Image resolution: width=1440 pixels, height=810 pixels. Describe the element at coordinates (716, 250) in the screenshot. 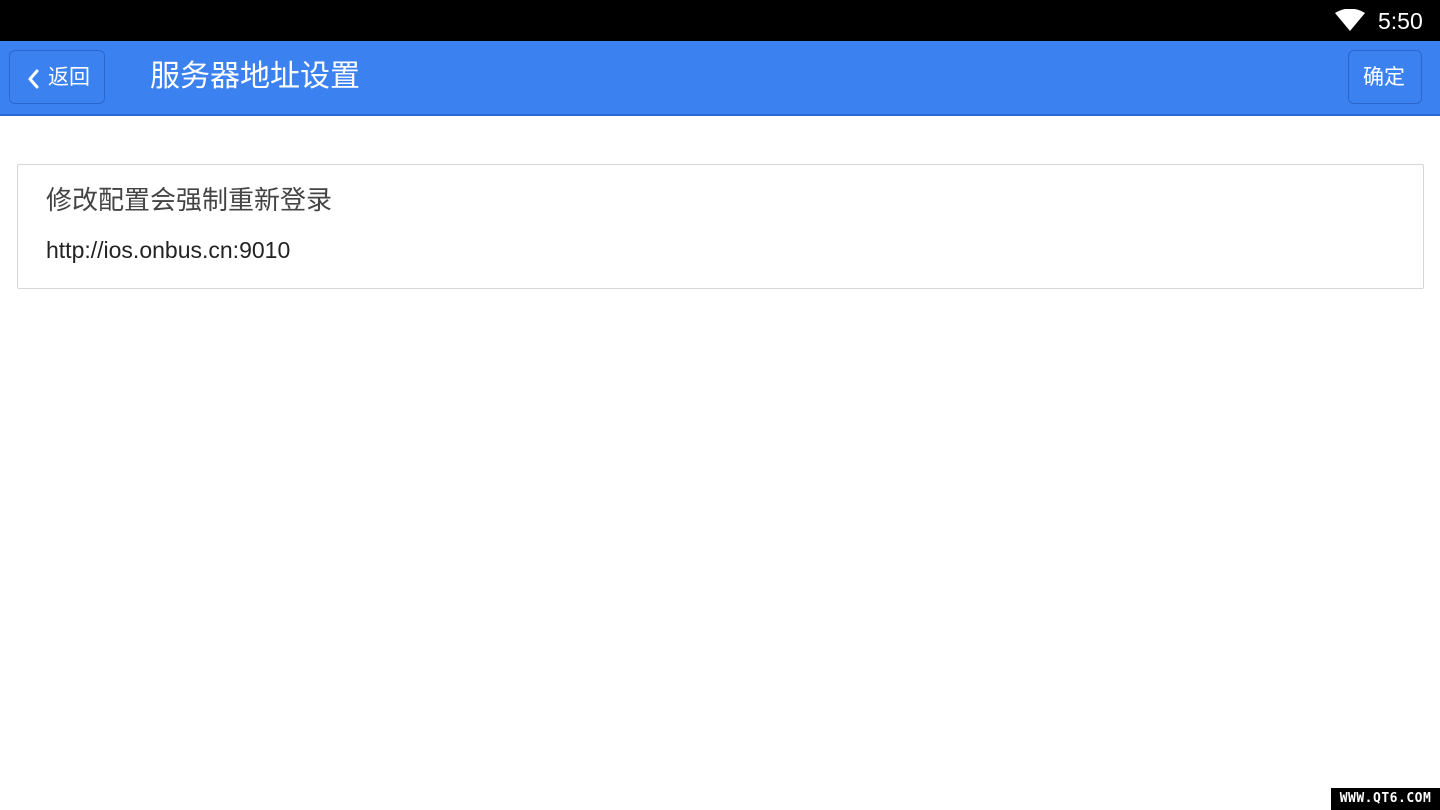

I see `server-url-input` at that location.